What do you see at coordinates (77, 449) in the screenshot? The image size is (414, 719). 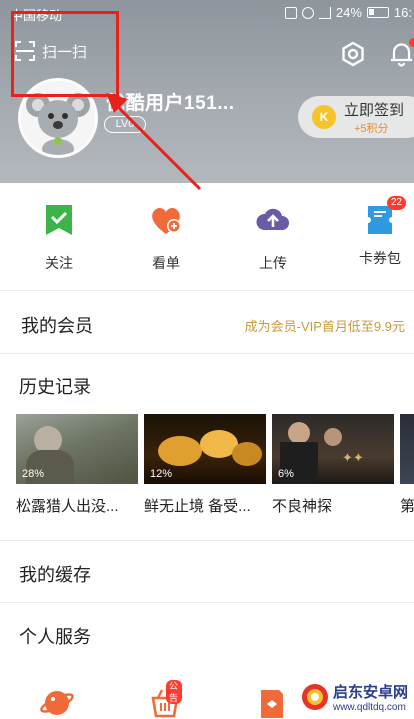 I see `video-thumbnail: 28%` at bounding box center [77, 449].